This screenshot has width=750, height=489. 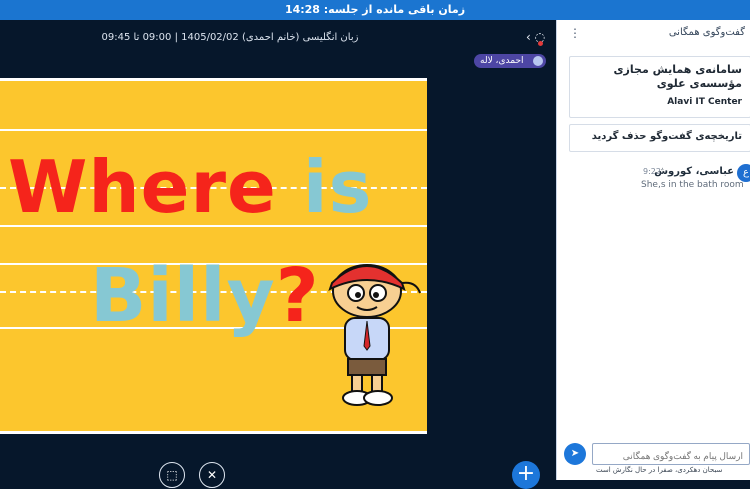 I want to click on history-notice-text: تاریخچه‌ی گفت‌وگو حذف گردید, so click(x=666, y=136).